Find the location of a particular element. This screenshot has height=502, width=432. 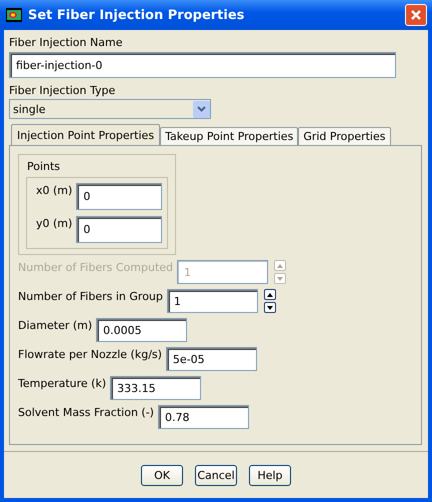

dropdown: single is located at coordinates (110, 109).